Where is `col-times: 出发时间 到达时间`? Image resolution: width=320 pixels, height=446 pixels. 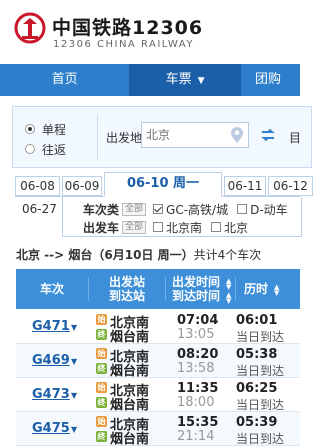
col-times: 出发时间 到达时间 is located at coordinates (196, 289).